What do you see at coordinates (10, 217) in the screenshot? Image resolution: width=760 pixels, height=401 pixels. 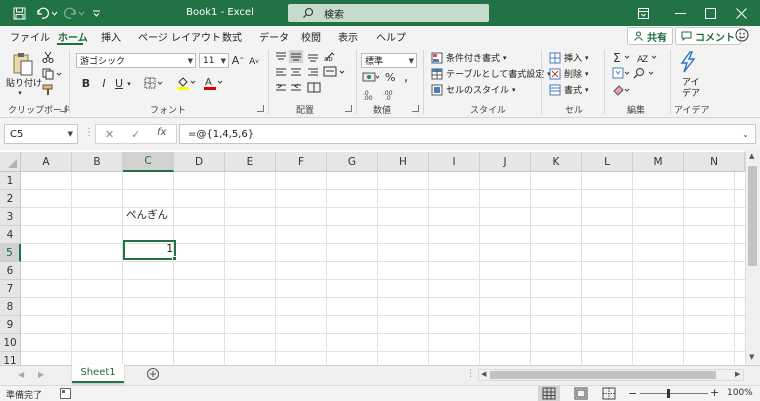 I see `row-header-3: 3` at bounding box center [10, 217].